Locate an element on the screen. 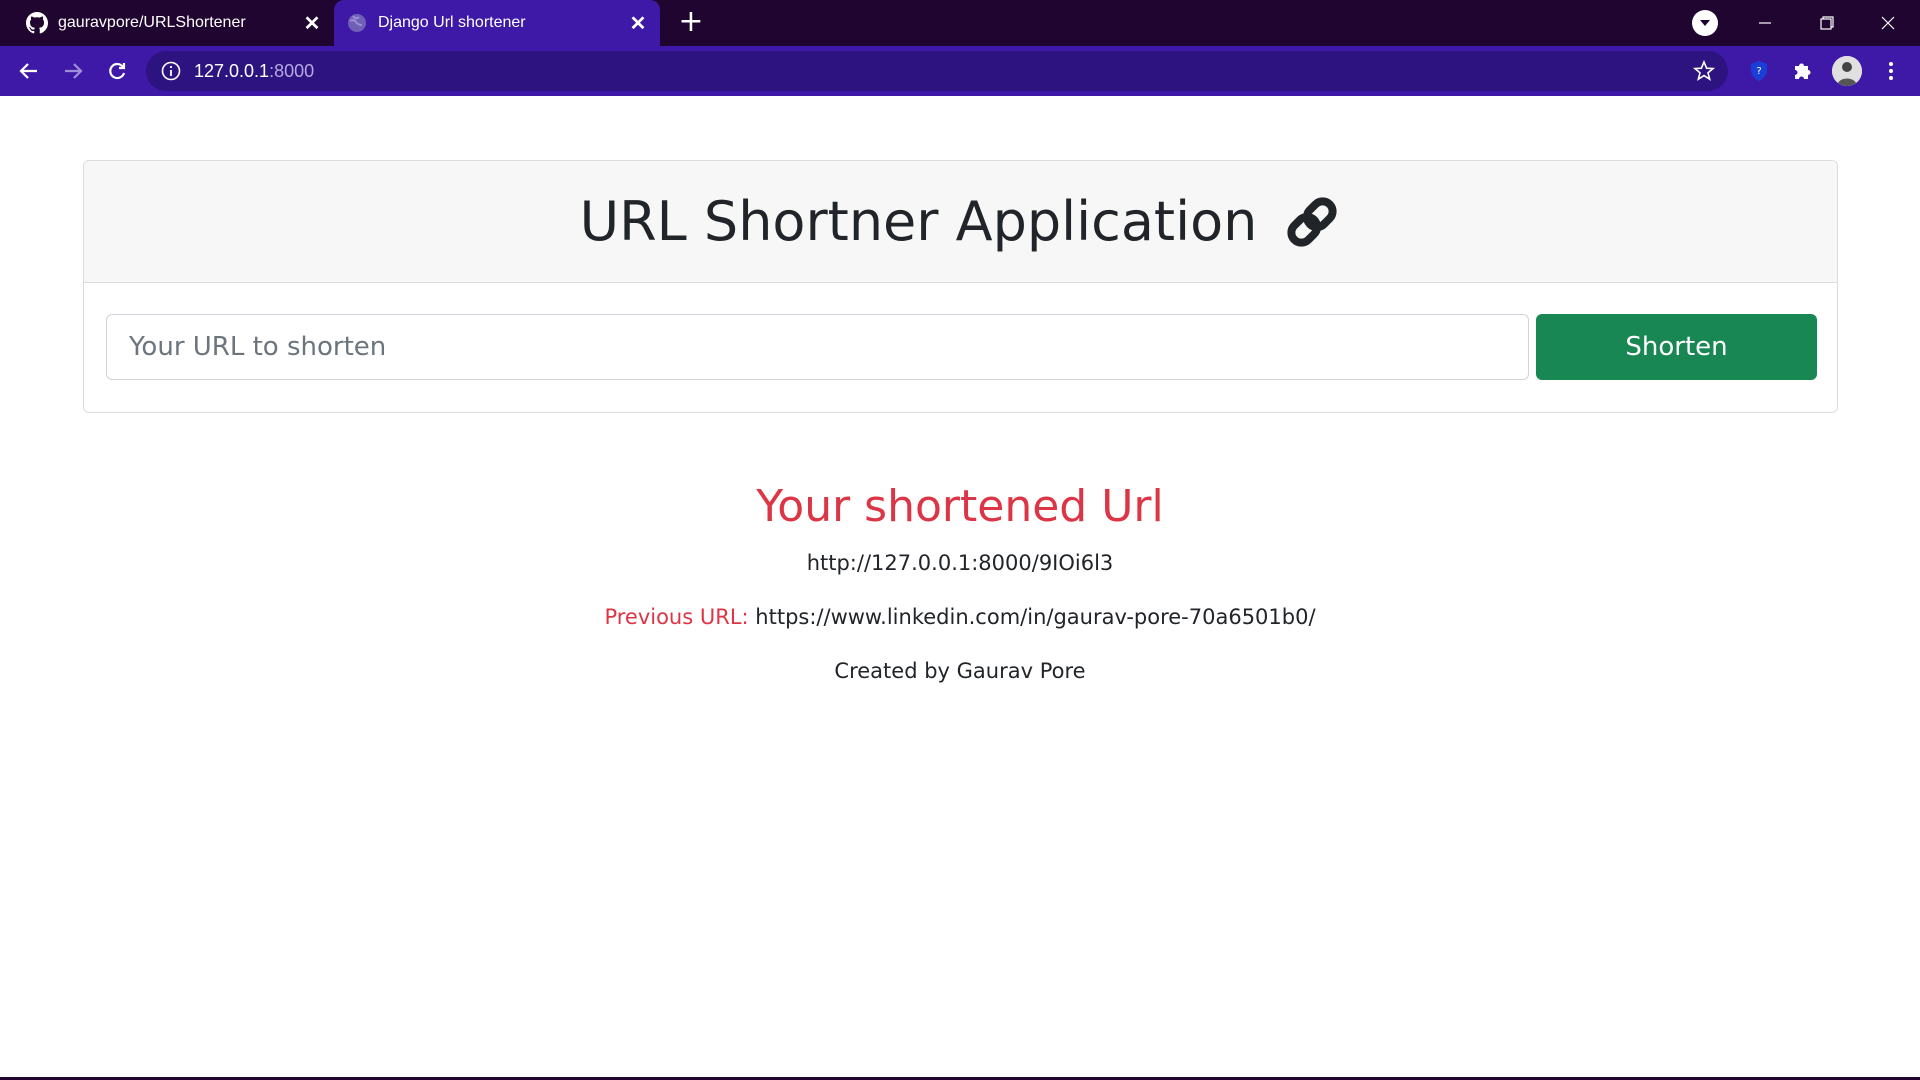 The height and width of the screenshot is (1080, 1920). url-input is located at coordinates (817, 347).